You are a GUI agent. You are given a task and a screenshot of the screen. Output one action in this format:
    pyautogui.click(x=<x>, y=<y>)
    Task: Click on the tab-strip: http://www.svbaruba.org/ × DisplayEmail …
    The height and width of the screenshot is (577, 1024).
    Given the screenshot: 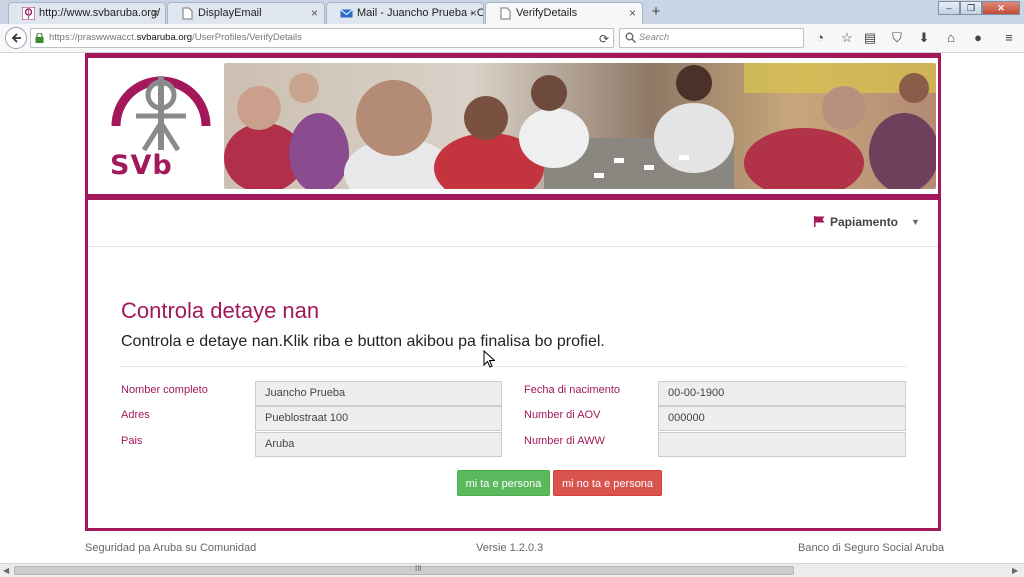 What is the action you would take?
    pyautogui.click(x=512, y=12)
    